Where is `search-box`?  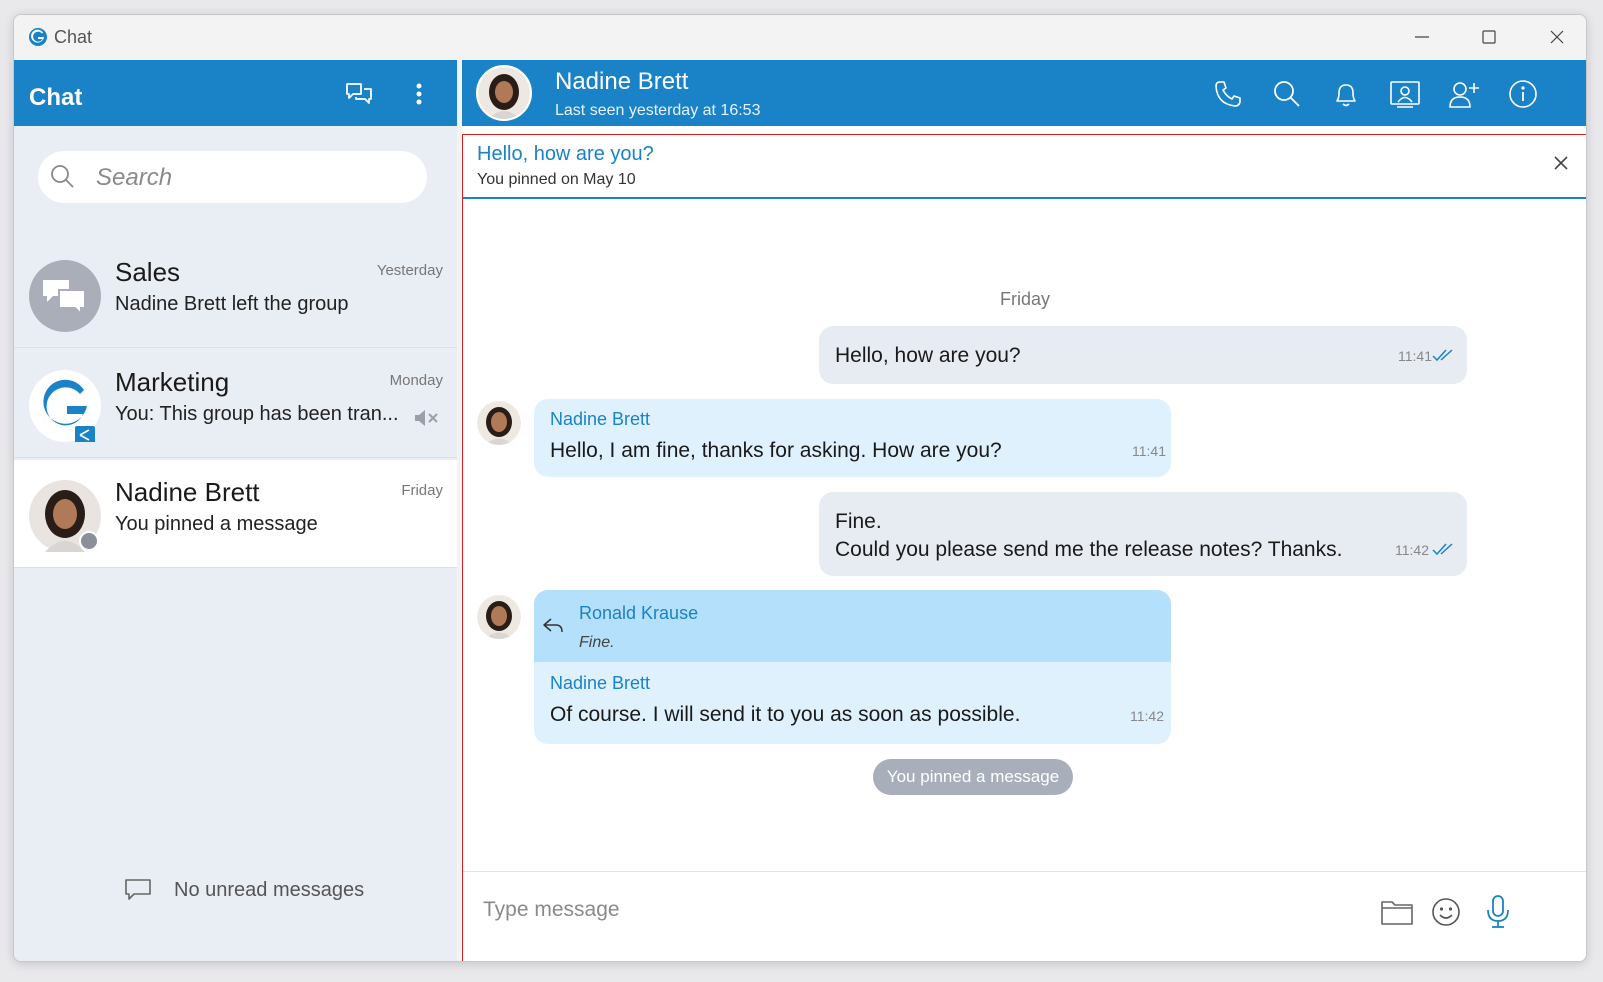 search-box is located at coordinates (232, 177).